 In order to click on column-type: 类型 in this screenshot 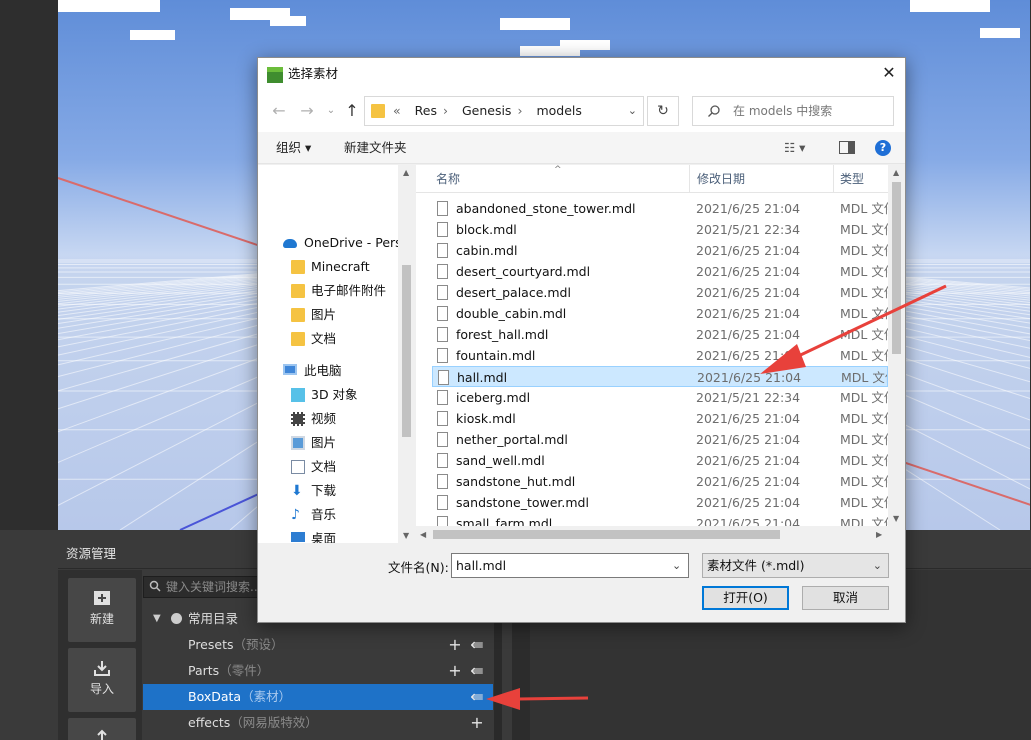, I will do `click(852, 179)`.